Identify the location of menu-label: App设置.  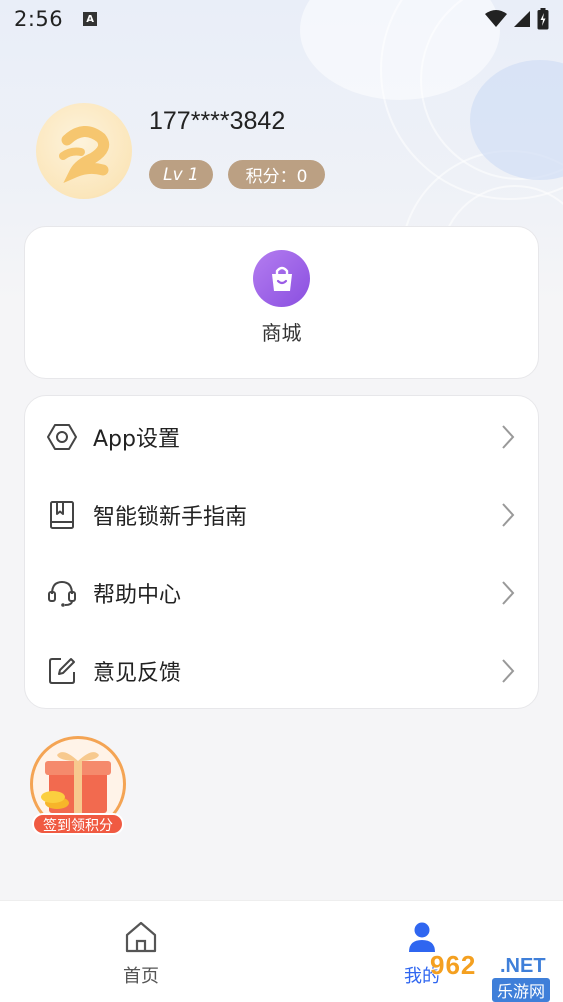
(136, 439).